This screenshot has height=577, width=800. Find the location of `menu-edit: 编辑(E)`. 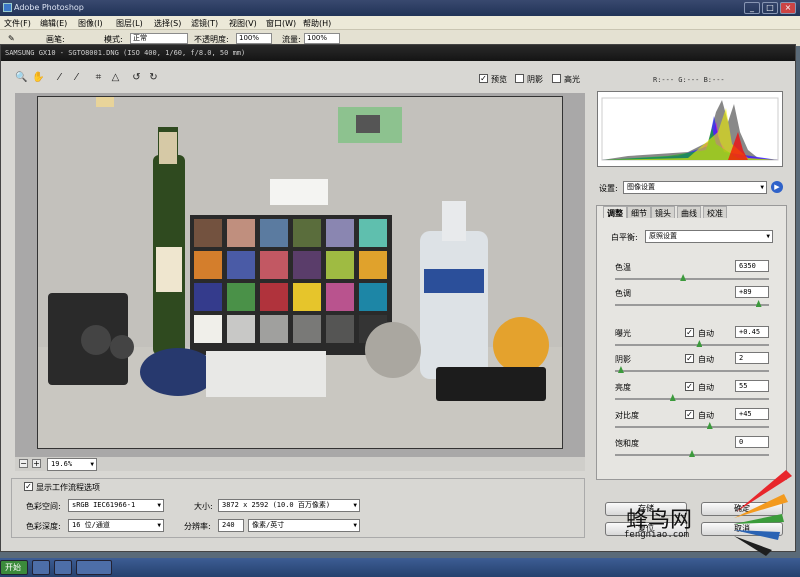

menu-edit: 编辑(E) is located at coordinates (53, 23).